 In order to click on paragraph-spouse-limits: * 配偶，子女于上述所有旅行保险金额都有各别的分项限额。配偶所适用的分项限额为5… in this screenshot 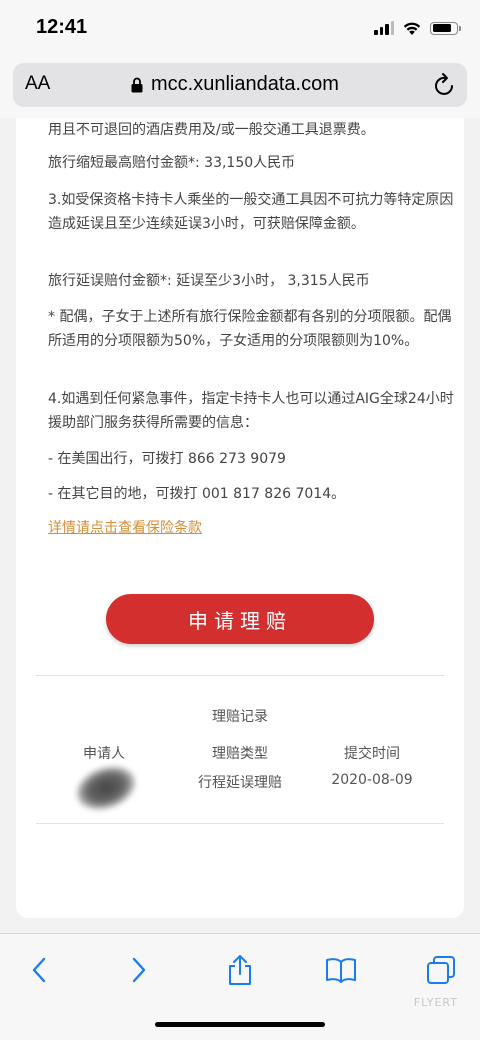, I will do `click(250, 329)`.